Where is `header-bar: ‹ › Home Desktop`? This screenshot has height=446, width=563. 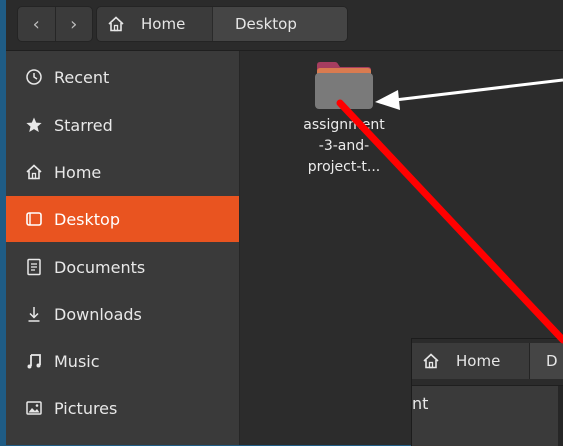 header-bar: ‹ › Home Desktop is located at coordinates (284, 25).